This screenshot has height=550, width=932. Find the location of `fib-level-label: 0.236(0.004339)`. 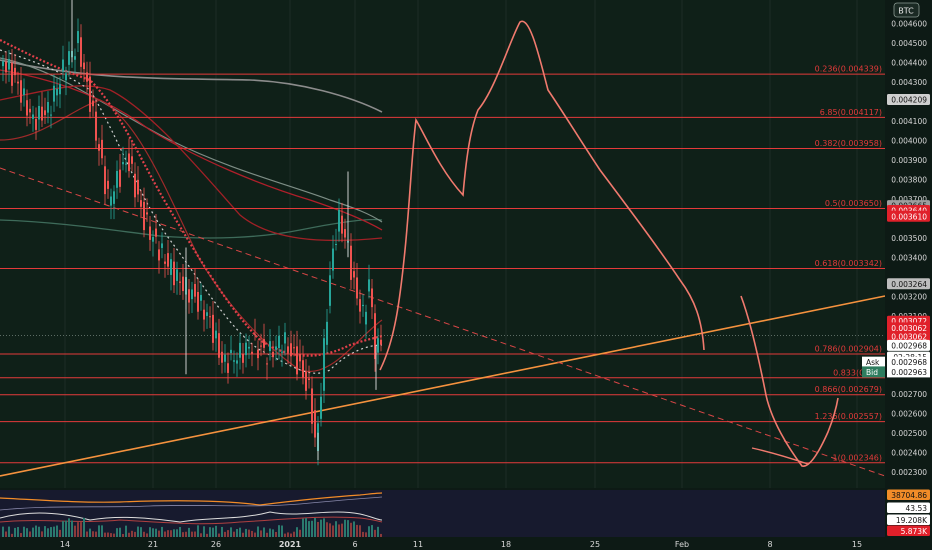

fib-level-label: 0.236(0.004339) is located at coordinates (848, 69).